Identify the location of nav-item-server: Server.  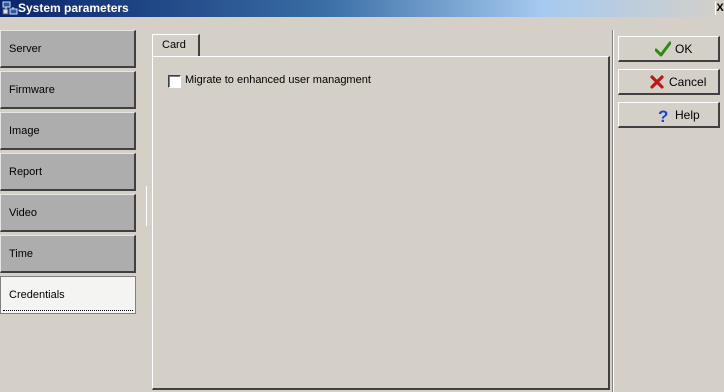
(68, 49).